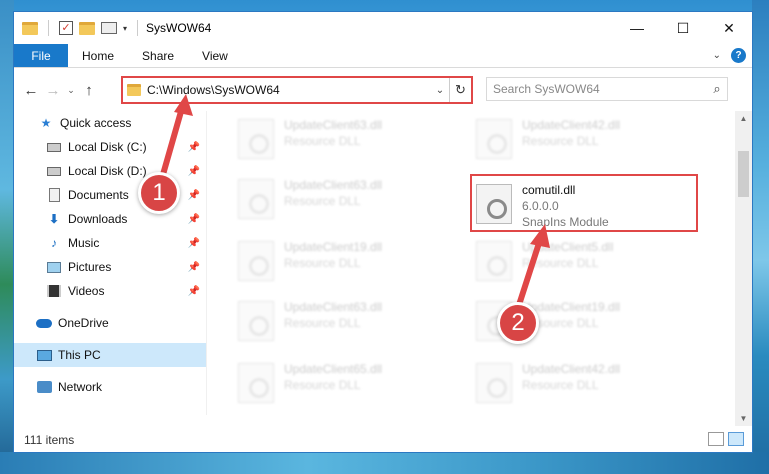 The height and width of the screenshot is (474, 769). Describe the element at coordinates (183, 105) in the screenshot. I see `arrow-1-head` at that location.